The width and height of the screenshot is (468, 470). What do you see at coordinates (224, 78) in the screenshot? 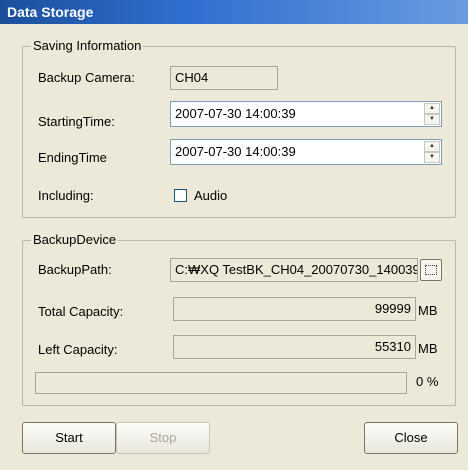
I see `backup-camera-field: CH04` at bounding box center [224, 78].